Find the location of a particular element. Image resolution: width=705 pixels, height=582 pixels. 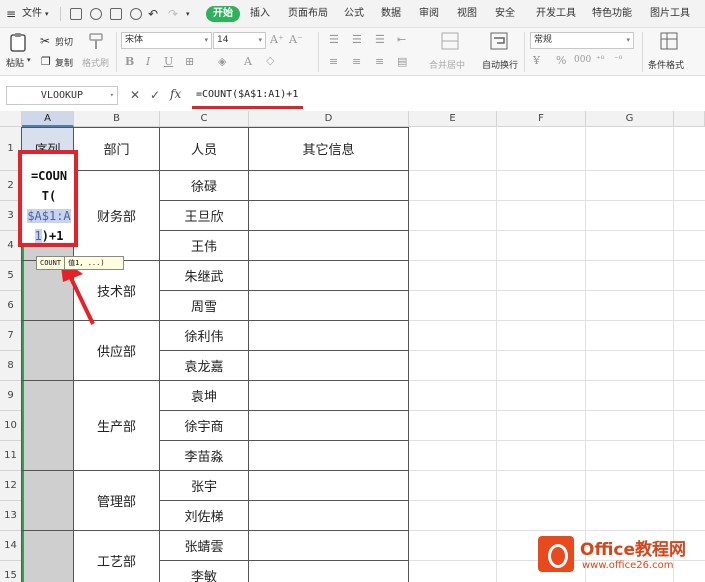

font-size-value: 14 is located at coordinates (223, 40).